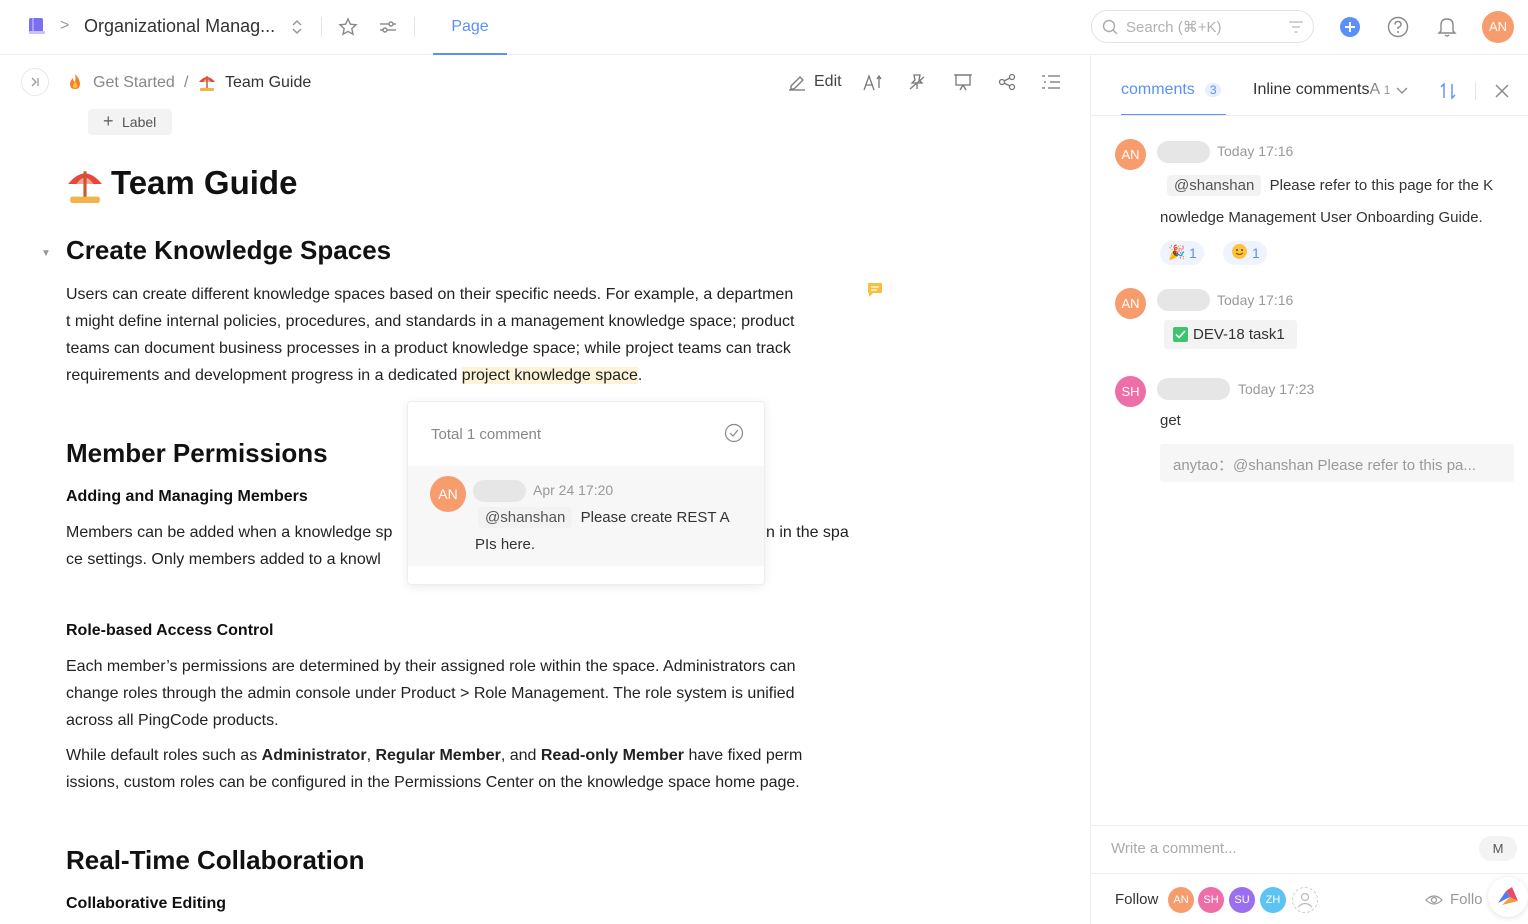  Describe the element at coordinates (268, 83) in the screenshot. I see `breadcrumb-team-guide: Team Guide` at that location.